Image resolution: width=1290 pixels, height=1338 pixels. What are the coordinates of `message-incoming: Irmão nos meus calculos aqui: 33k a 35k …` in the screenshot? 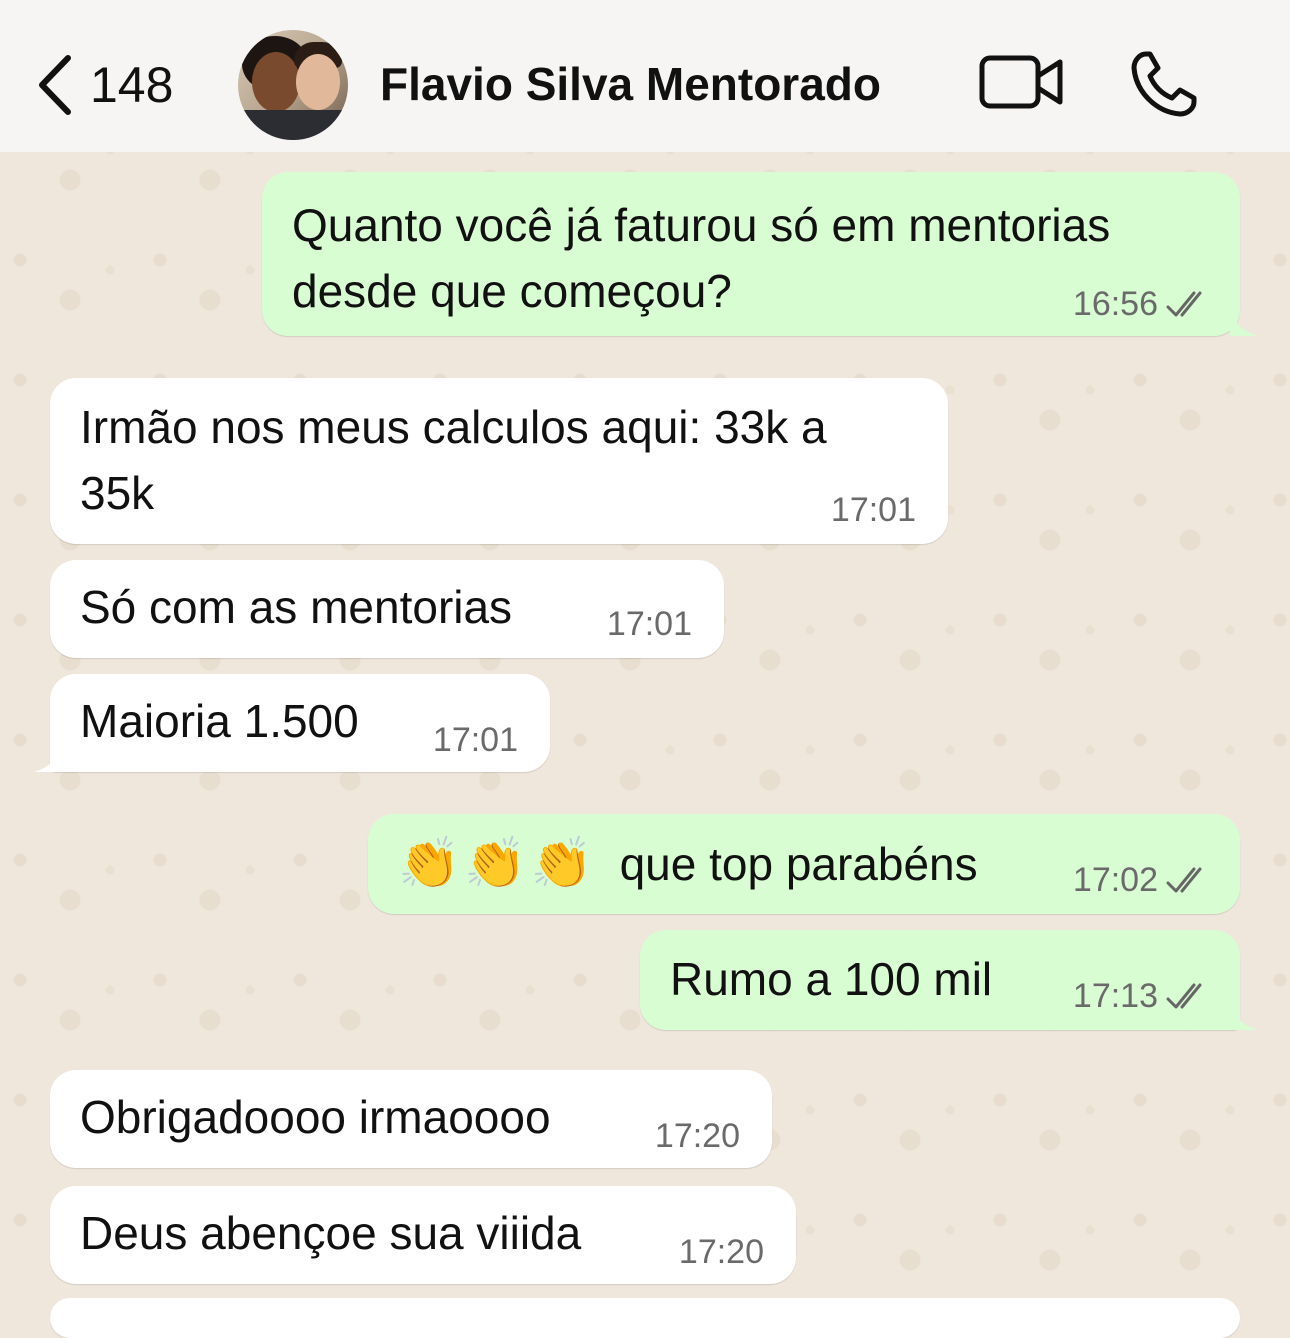 It's located at (499, 461).